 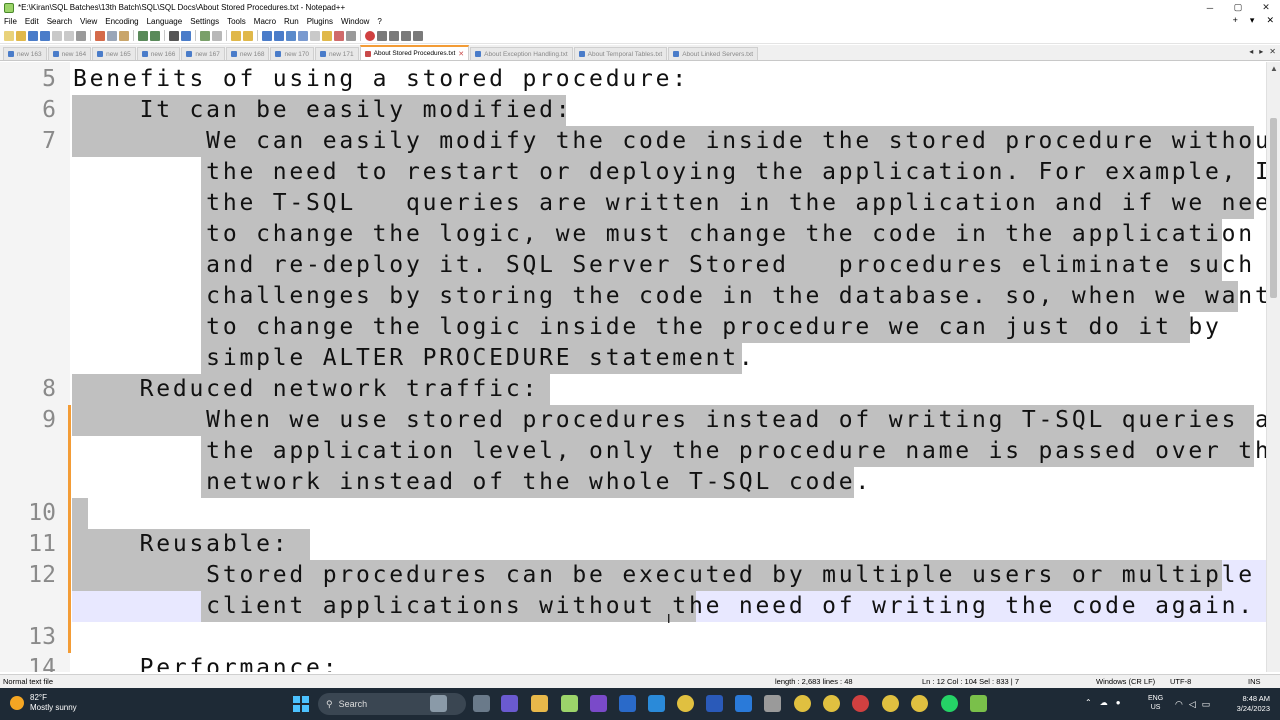 I want to click on menu-help: ?, so click(x=379, y=21).